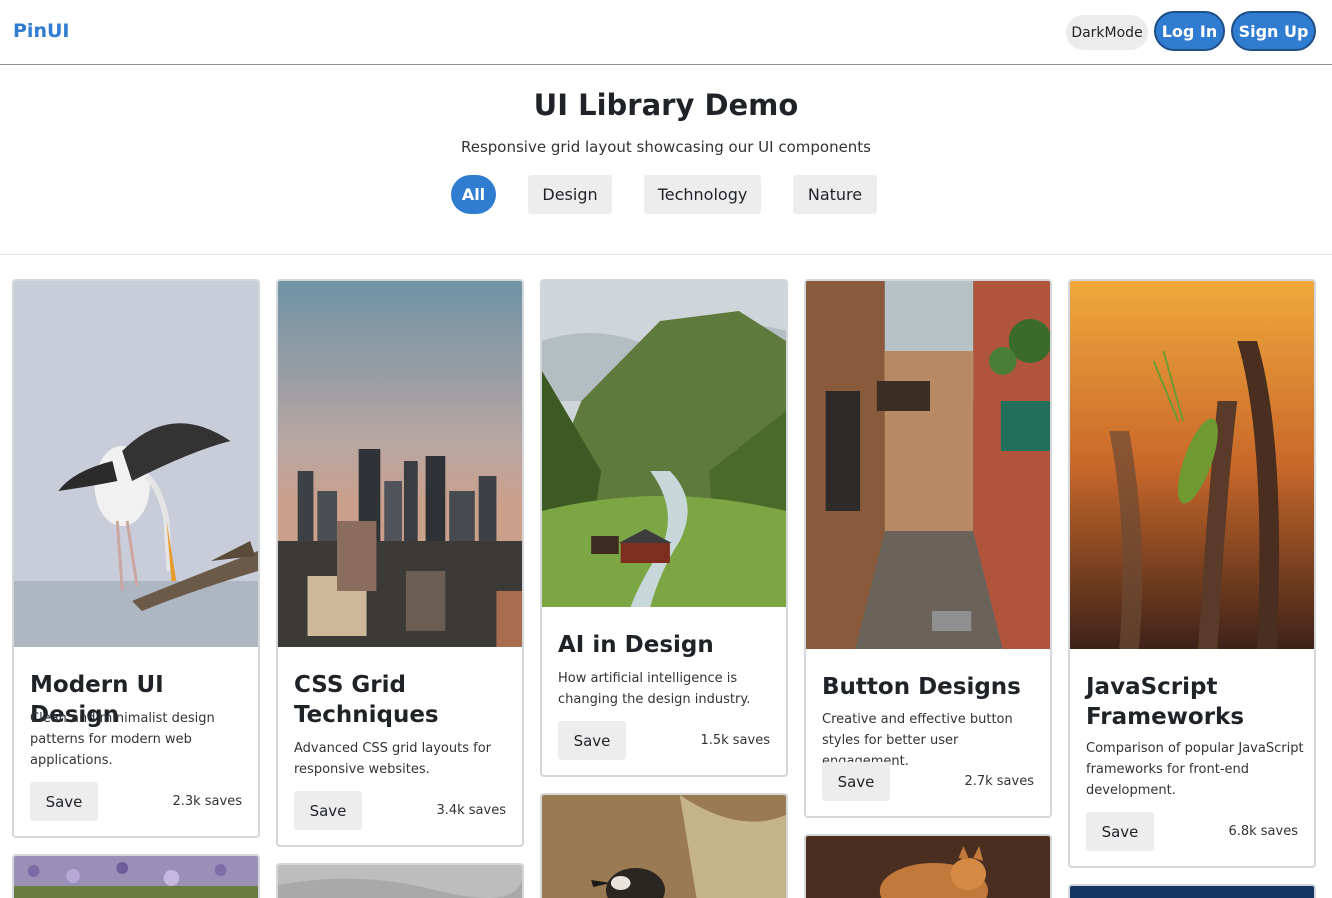 The width and height of the screenshot is (1332, 898). I want to click on card-image-flowers, so click(136, 877).